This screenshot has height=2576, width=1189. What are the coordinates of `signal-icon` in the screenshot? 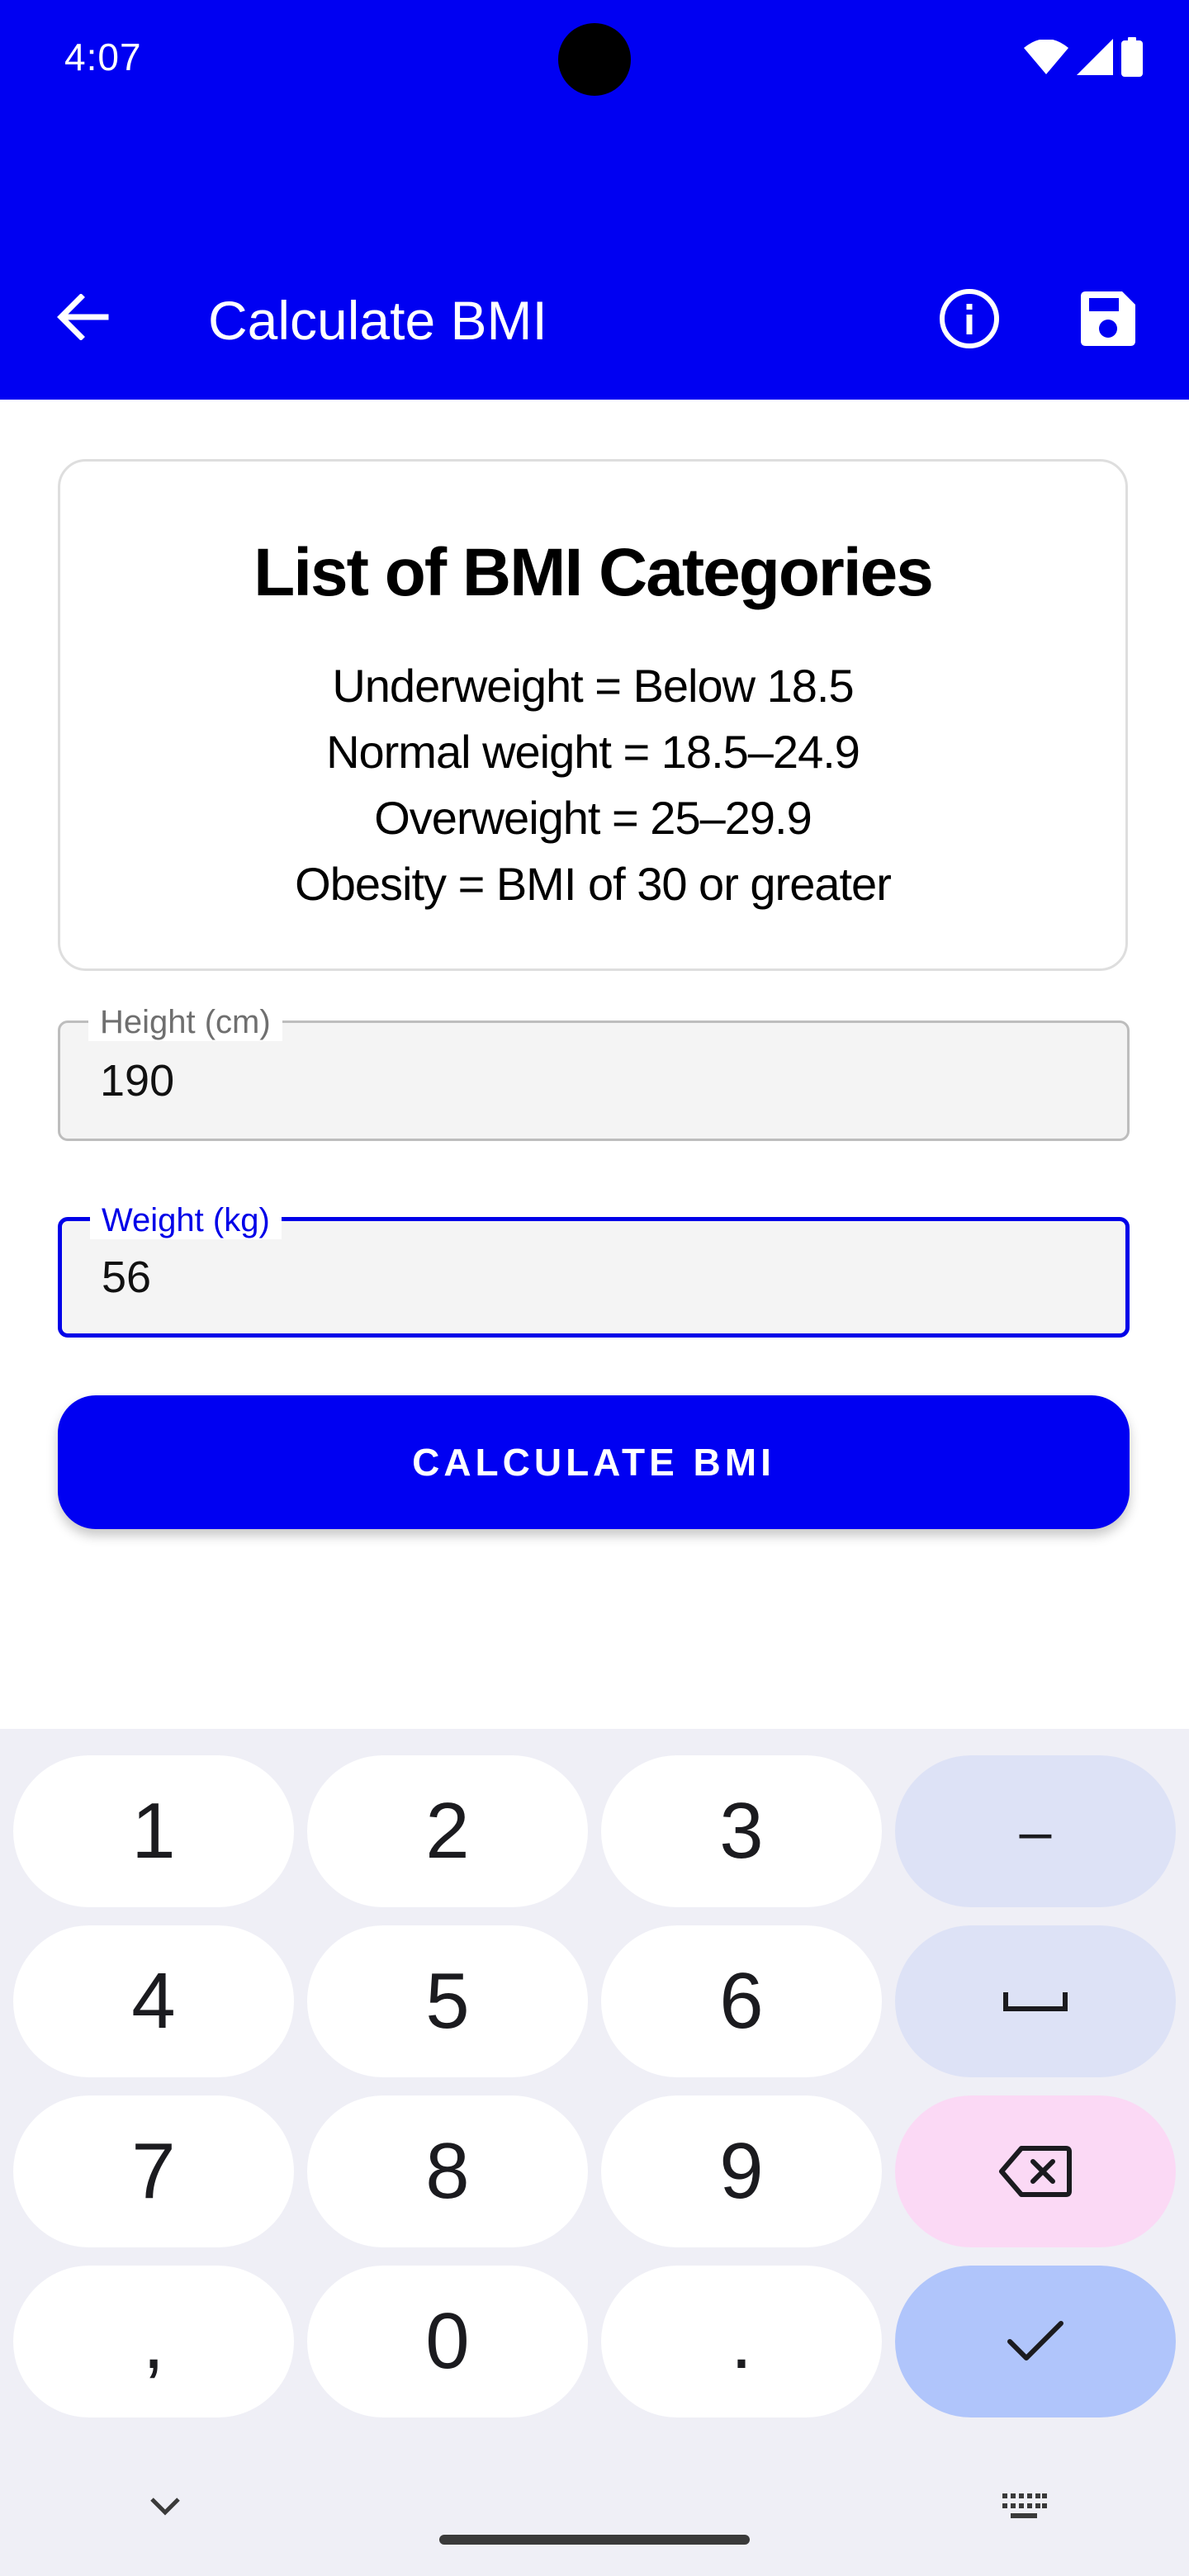 It's located at (1095, 58).